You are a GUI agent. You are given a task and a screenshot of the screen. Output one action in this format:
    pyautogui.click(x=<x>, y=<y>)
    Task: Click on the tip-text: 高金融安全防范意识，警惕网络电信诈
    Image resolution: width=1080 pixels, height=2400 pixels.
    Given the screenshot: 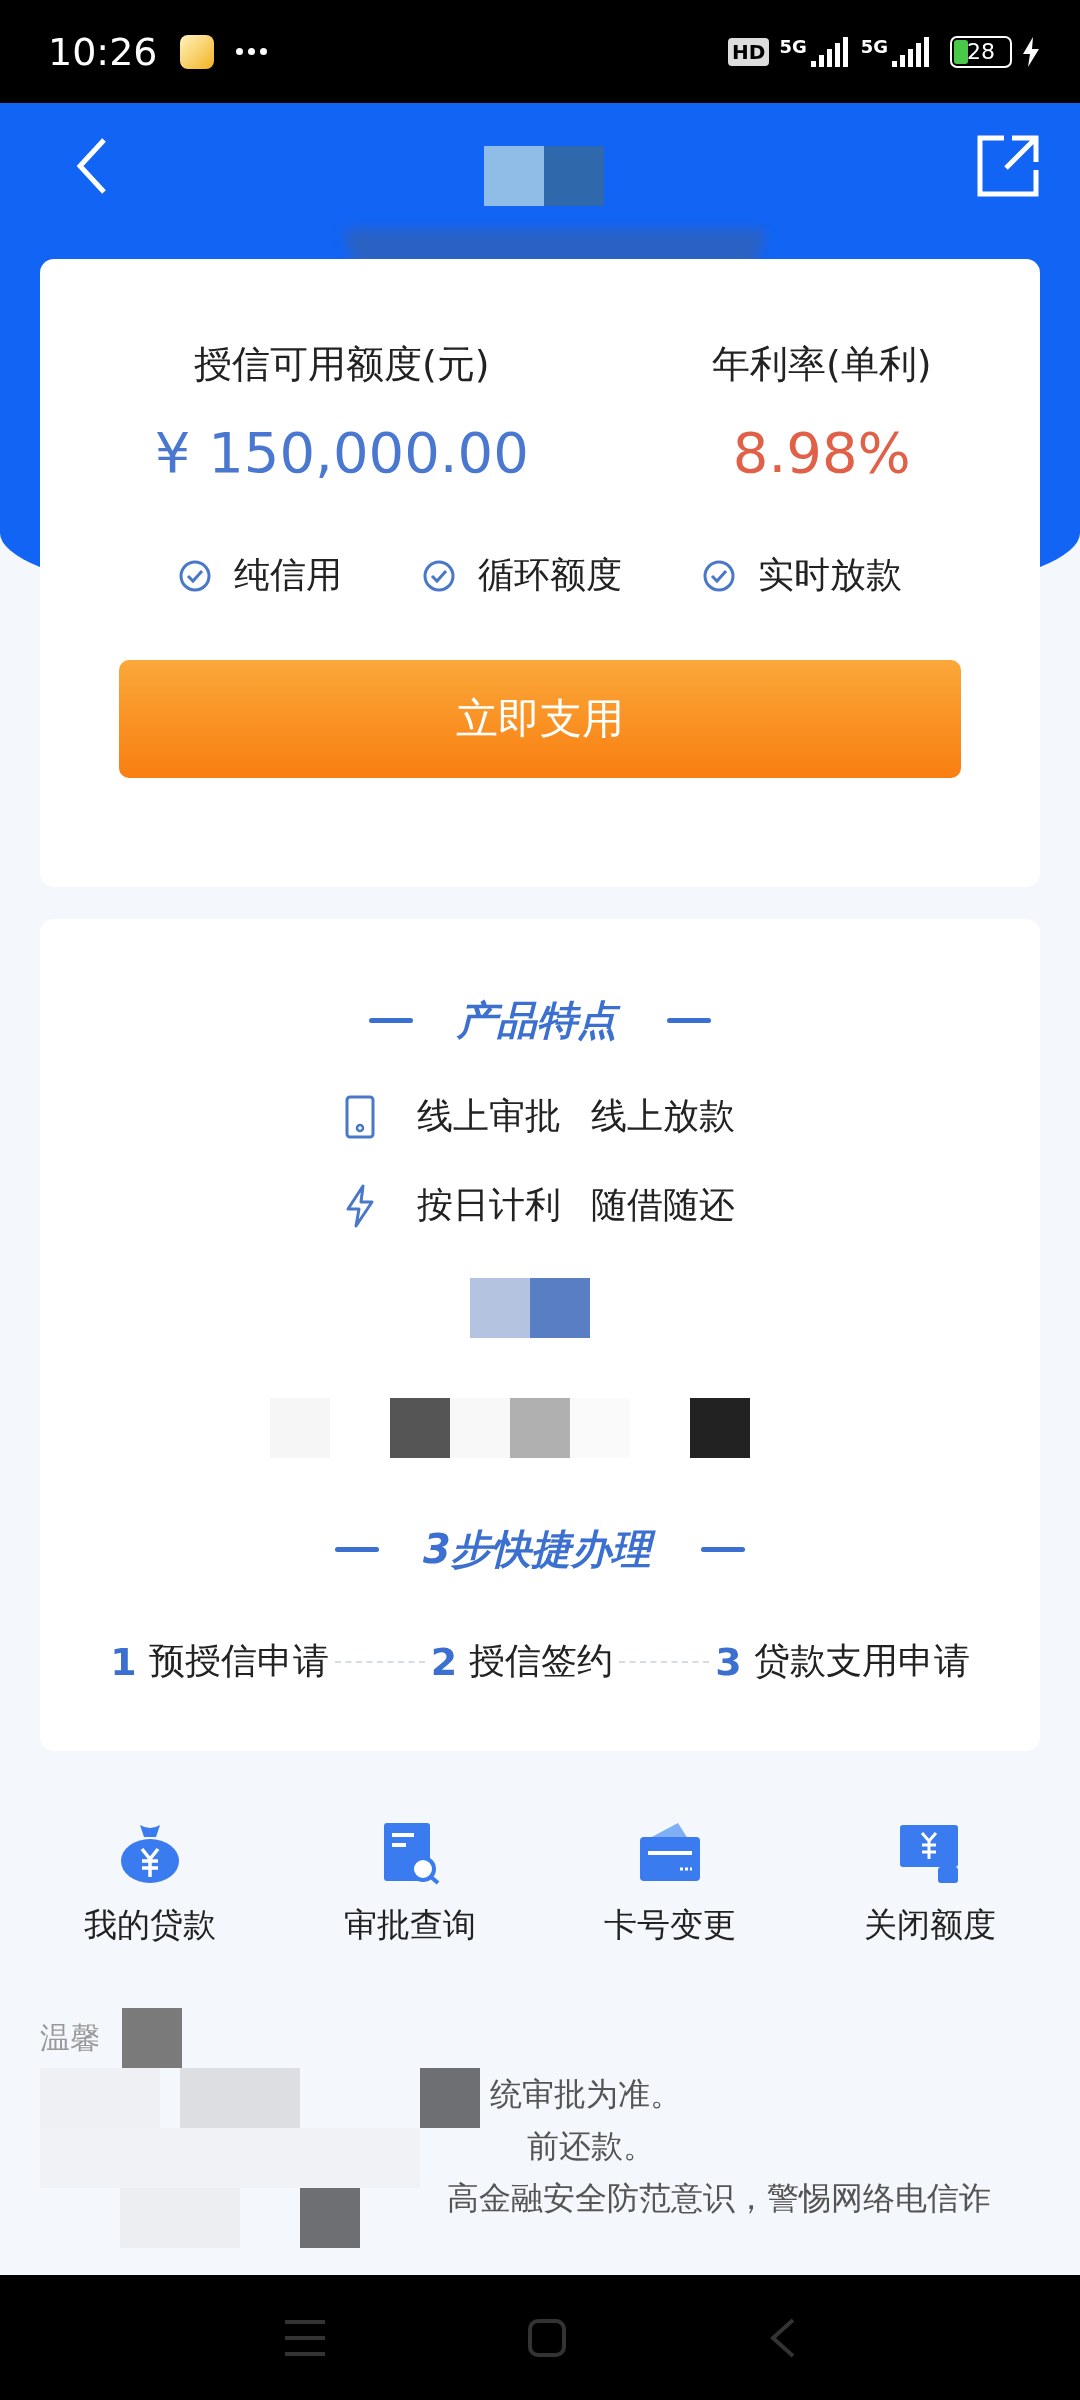 What is the action you would take?
    pyautogui.click(x=719, y=2198)
    